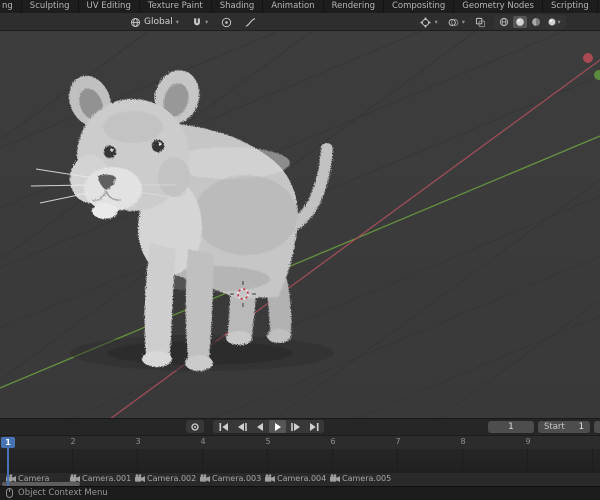 Image resolution: width=600 pixels, height=500 pixels. I want to click on cub-muzzle, so click(113, 189).